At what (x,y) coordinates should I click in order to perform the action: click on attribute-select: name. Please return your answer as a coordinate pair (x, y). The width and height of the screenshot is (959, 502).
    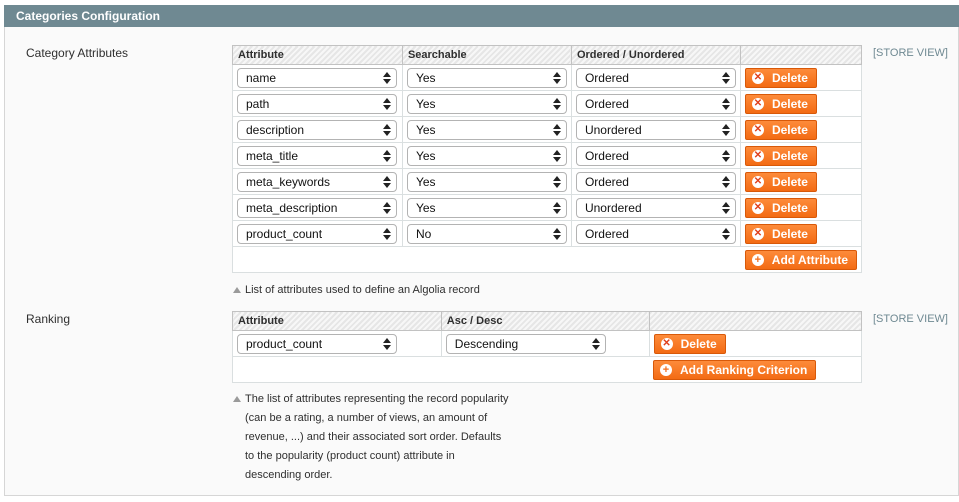
    Looking at the image, I should click on (317, 77).